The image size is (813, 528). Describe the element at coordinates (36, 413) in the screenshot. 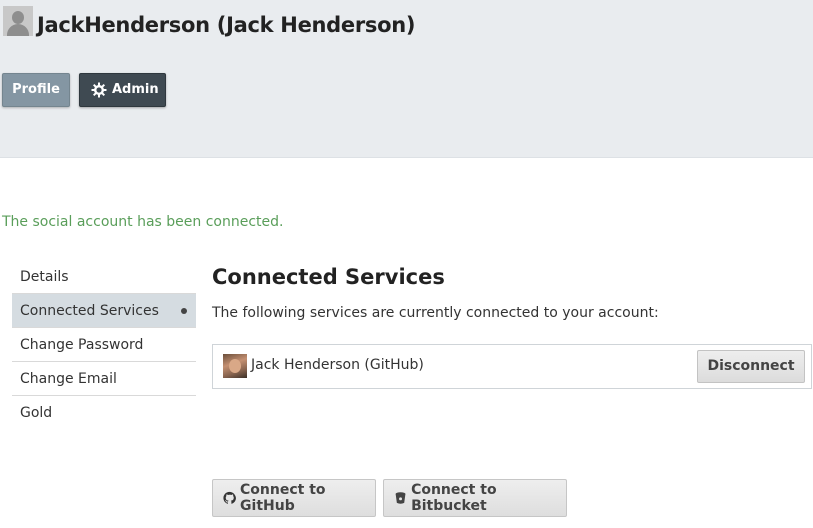

I see `sidebar-item-label: Gold` at that location.